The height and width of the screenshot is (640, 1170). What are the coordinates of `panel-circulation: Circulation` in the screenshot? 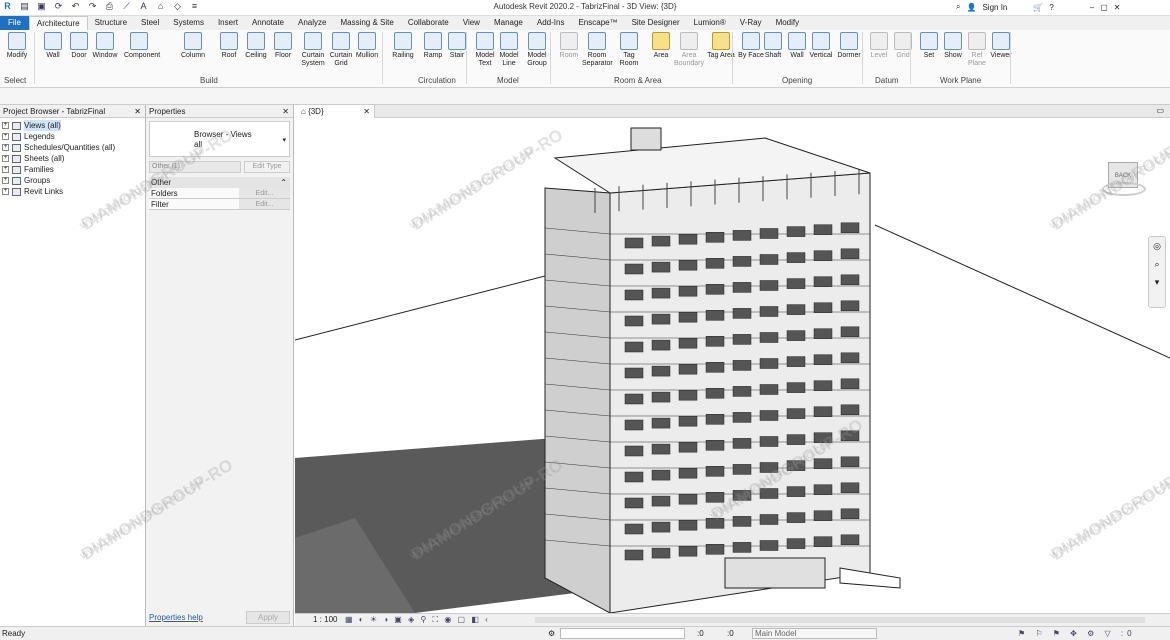 It's located at (437, 80).